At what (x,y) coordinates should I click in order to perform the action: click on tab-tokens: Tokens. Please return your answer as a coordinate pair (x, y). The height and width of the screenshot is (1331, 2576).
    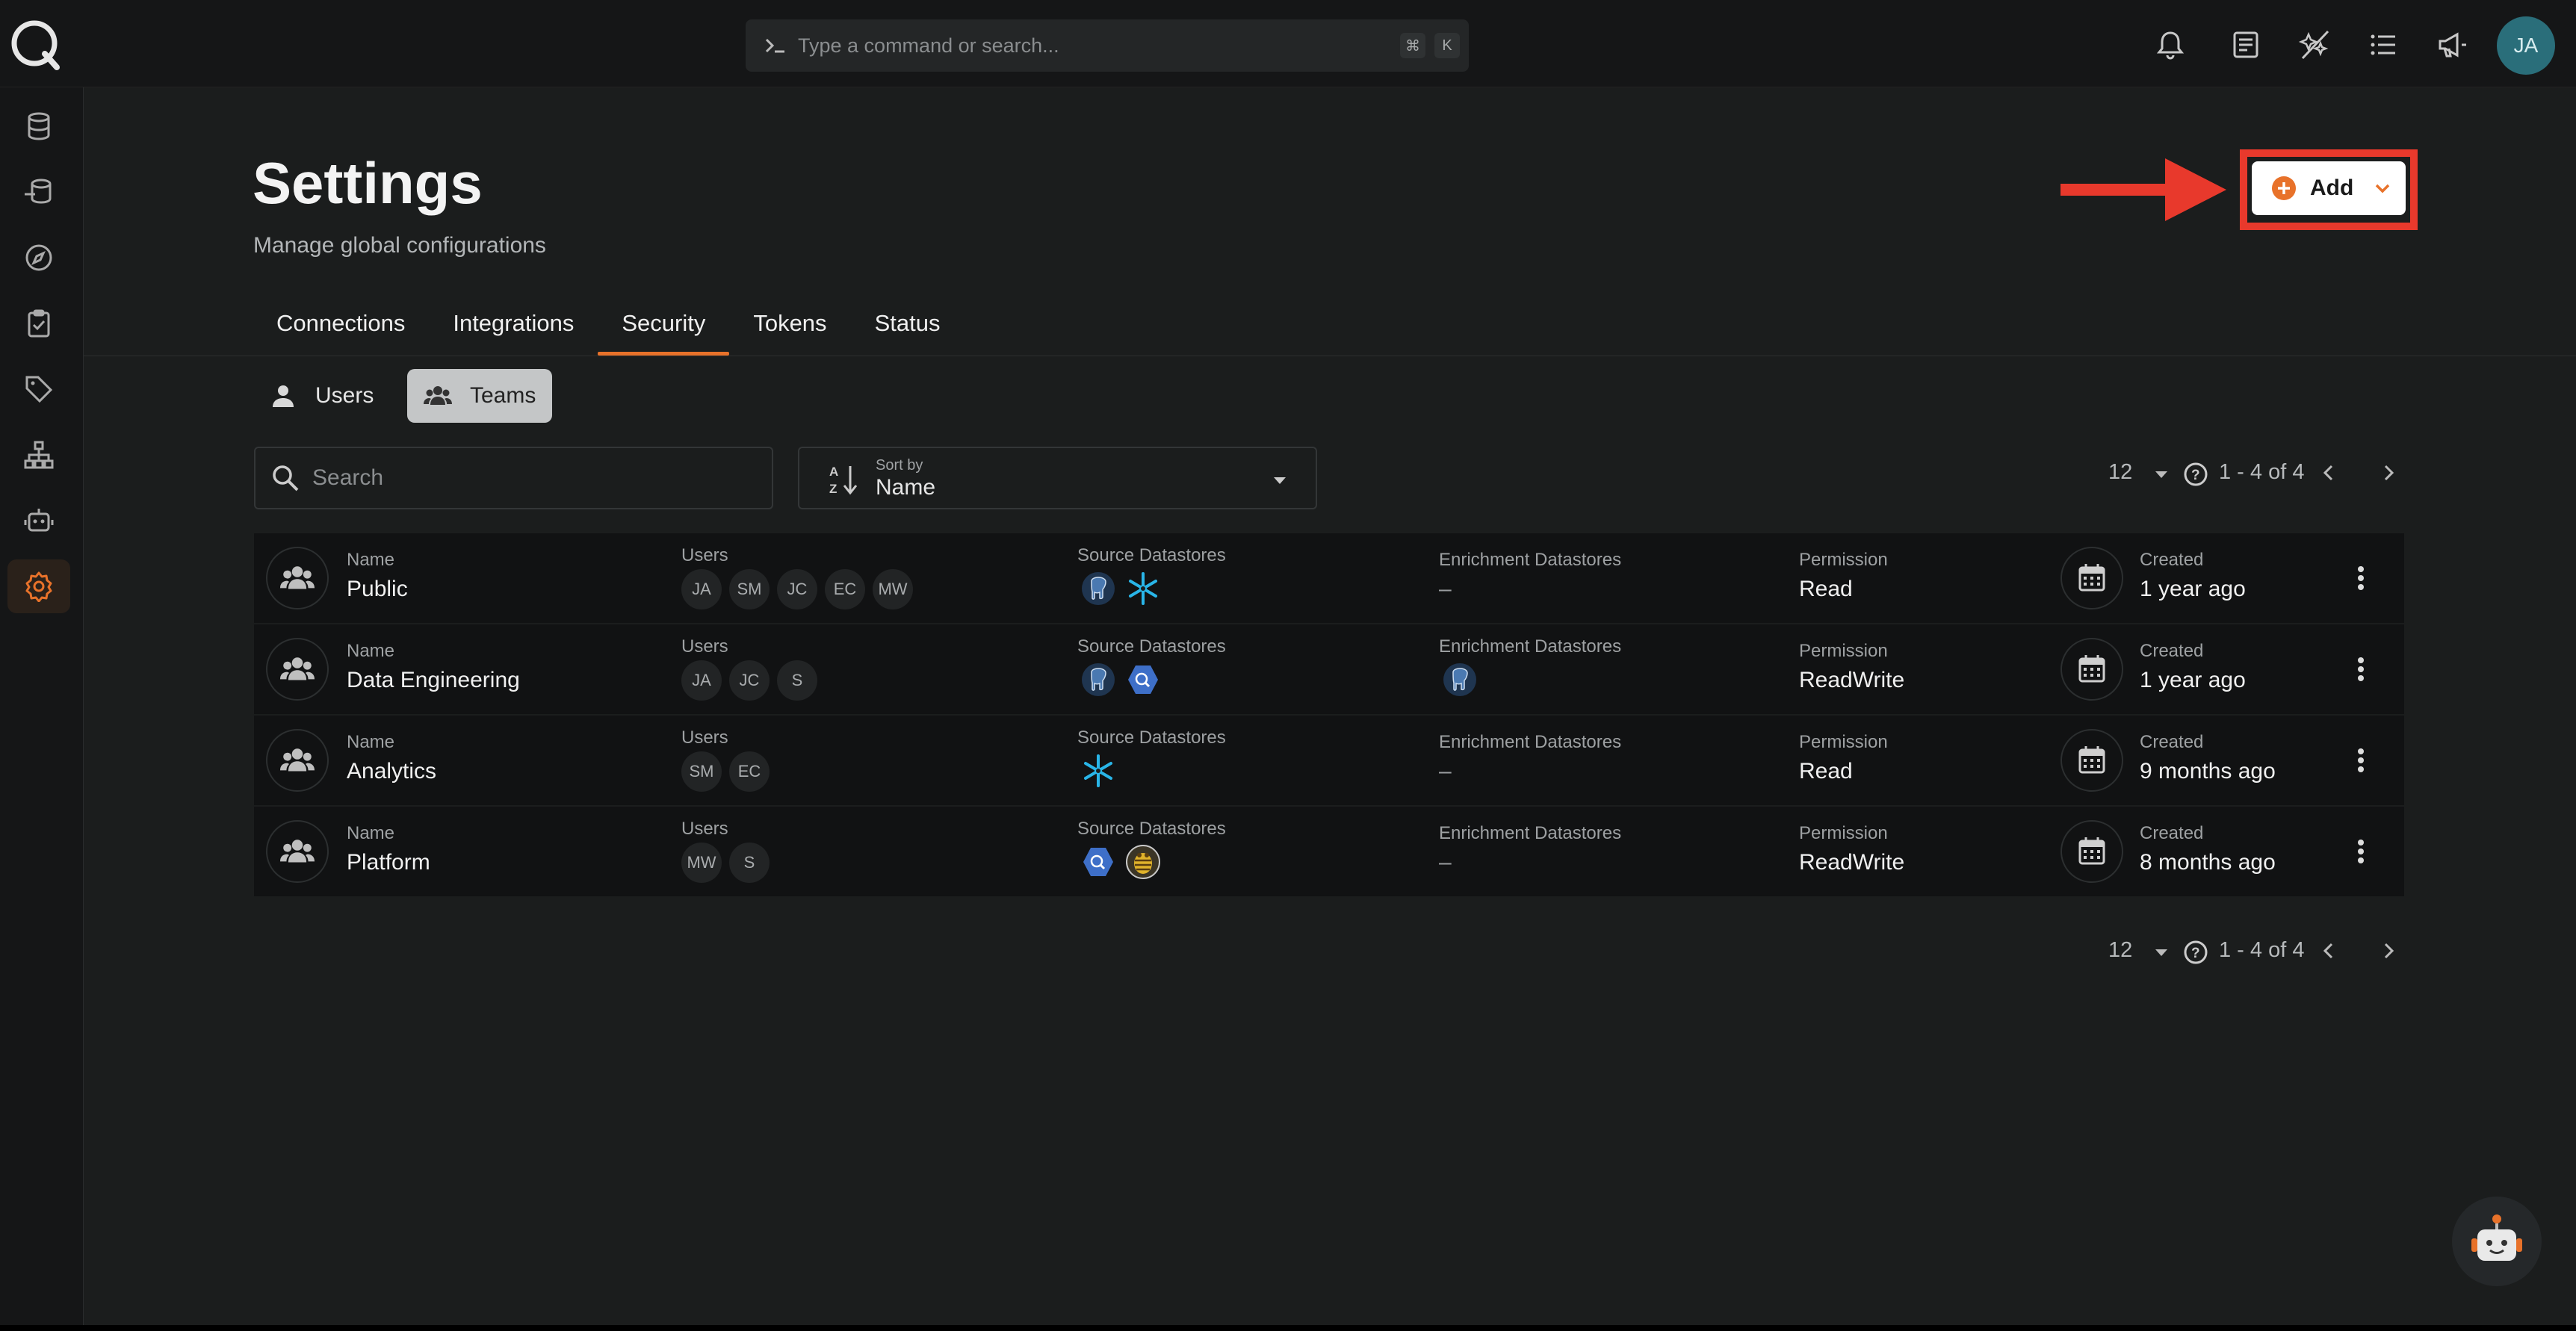
    Looking at the image, I should click on (789, 327).